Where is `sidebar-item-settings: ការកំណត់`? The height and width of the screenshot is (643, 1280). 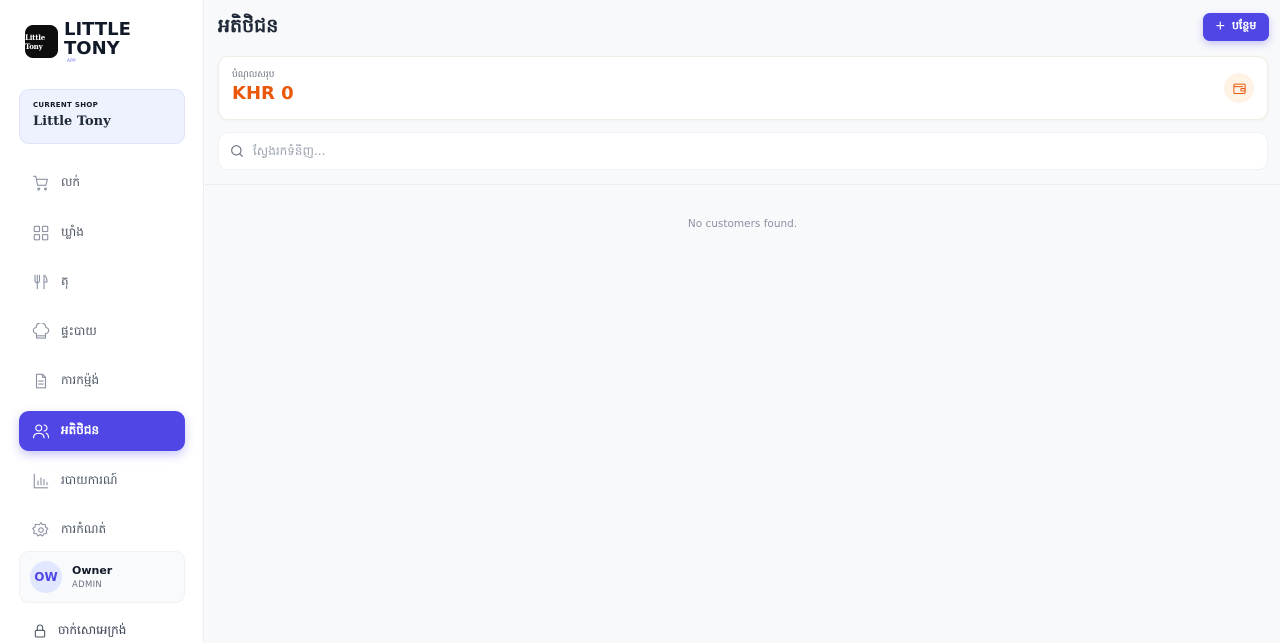 sidebar-item-settings: ការកំណត់ is located at coordinates (102, 530).